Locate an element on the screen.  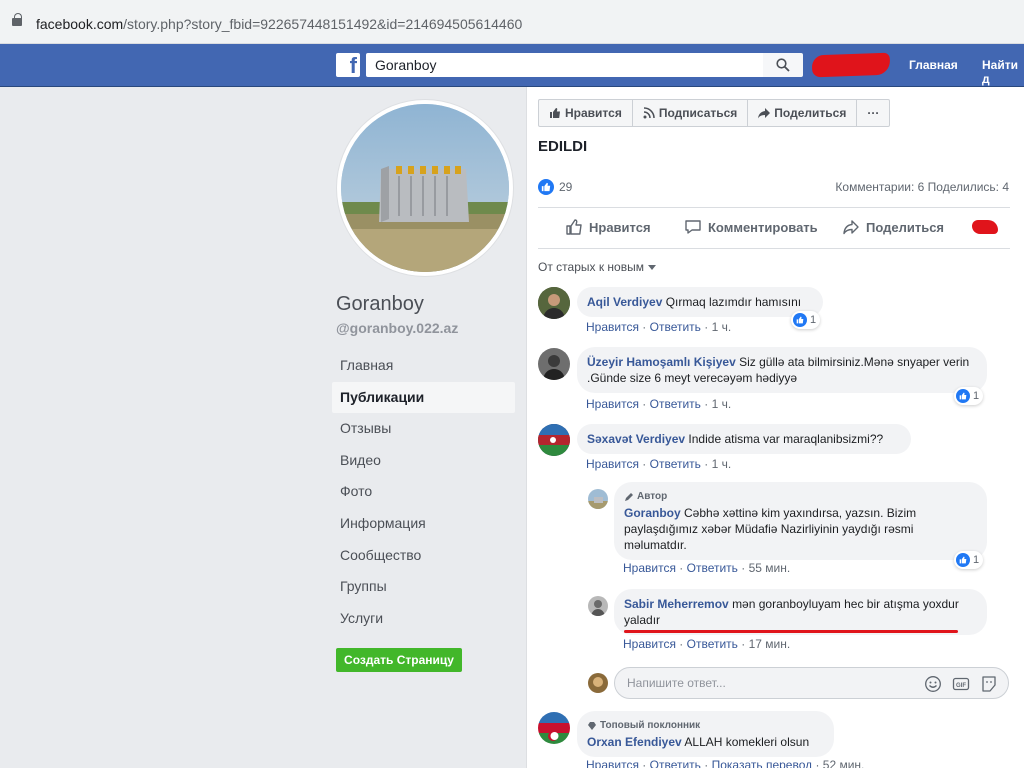
nav-home-link: Главная is located at coordinates (933, 65).